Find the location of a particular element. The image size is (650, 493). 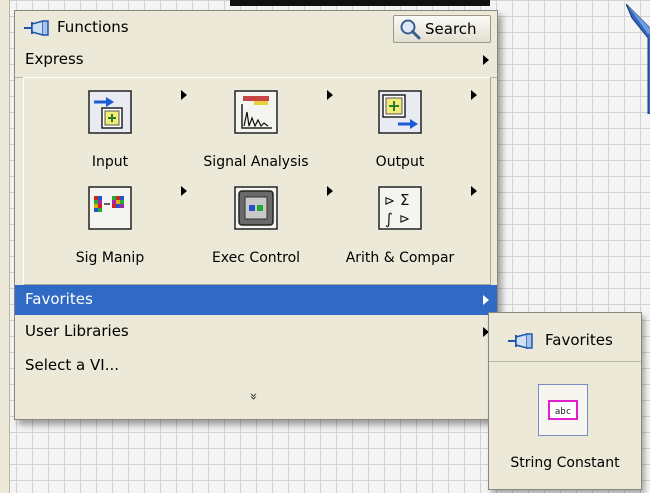

favorites-subpalette: Favorites abc String Constant is located at coordinates (565, 401).